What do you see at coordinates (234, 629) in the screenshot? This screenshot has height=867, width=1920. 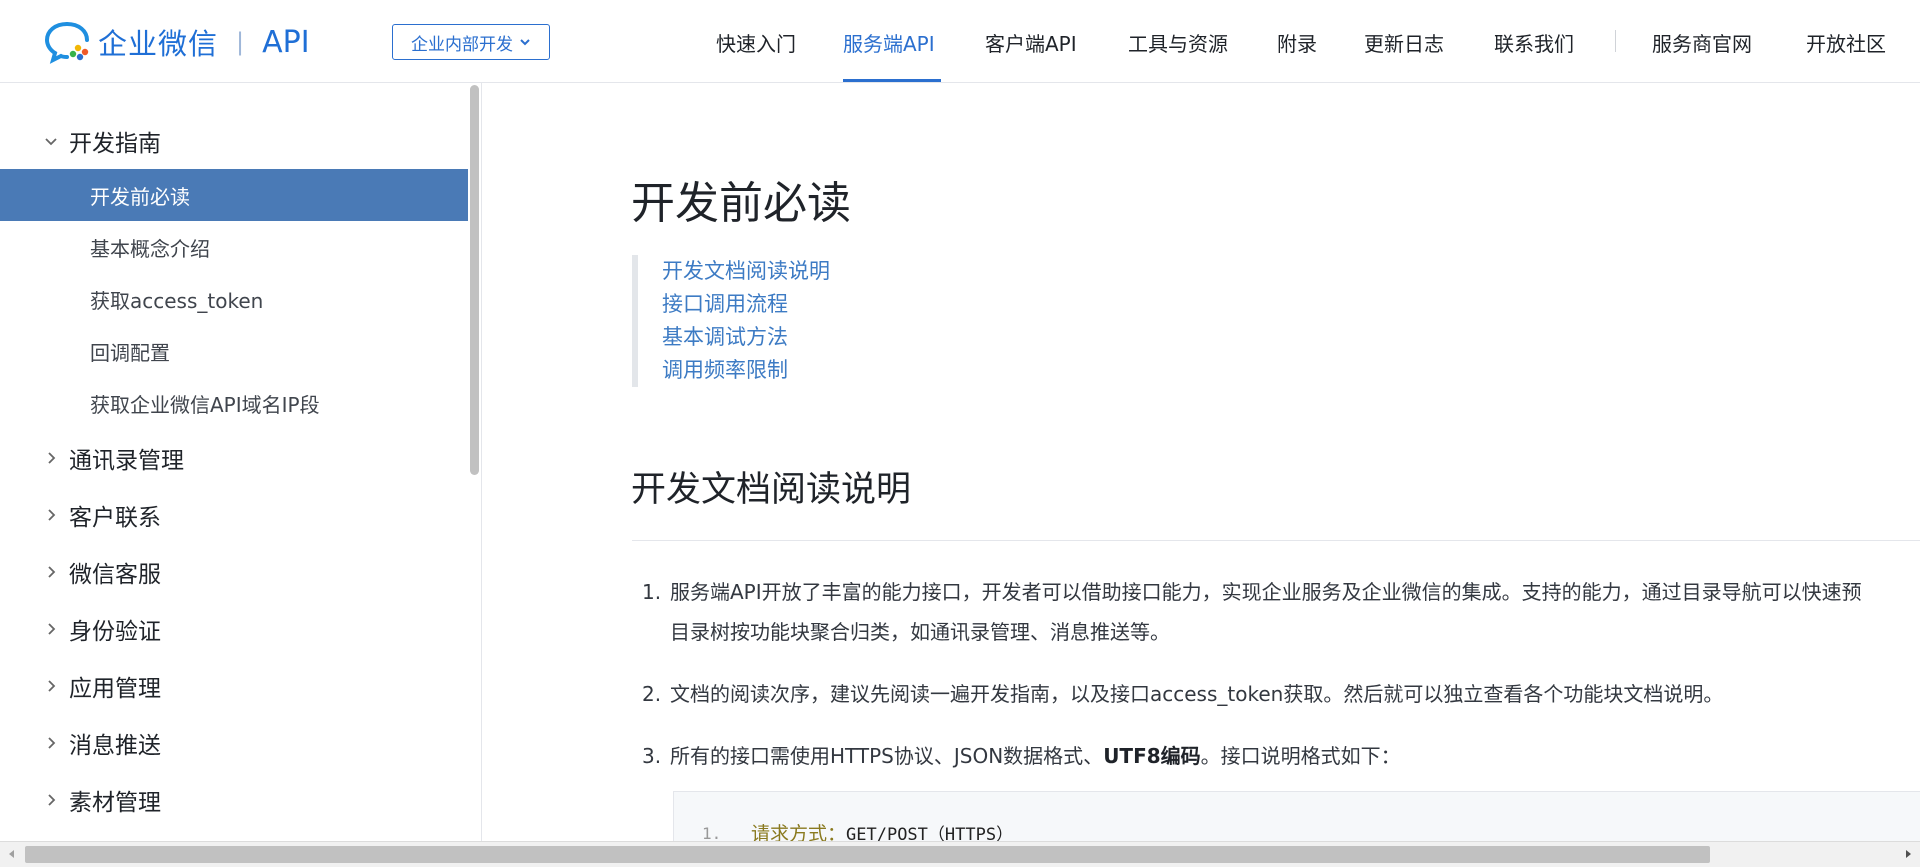 I see `sidebar-group-auth: 身份验证` at bounding box center [234, 629].